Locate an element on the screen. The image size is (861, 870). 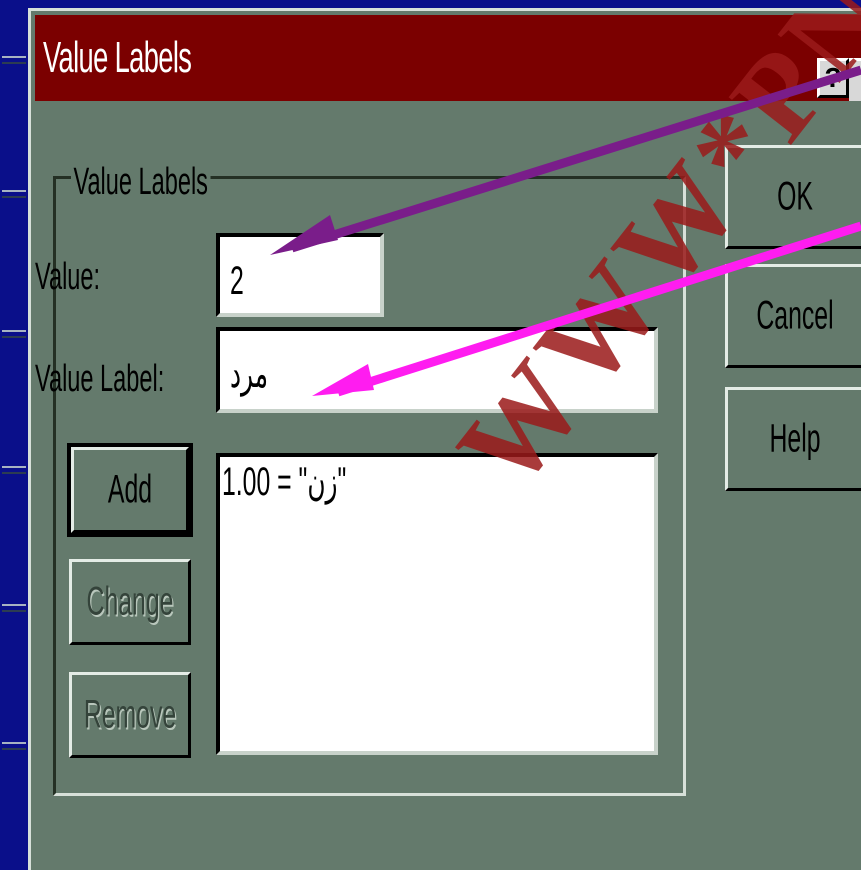
pink-arrow-head is located at coordinates (343, 380).